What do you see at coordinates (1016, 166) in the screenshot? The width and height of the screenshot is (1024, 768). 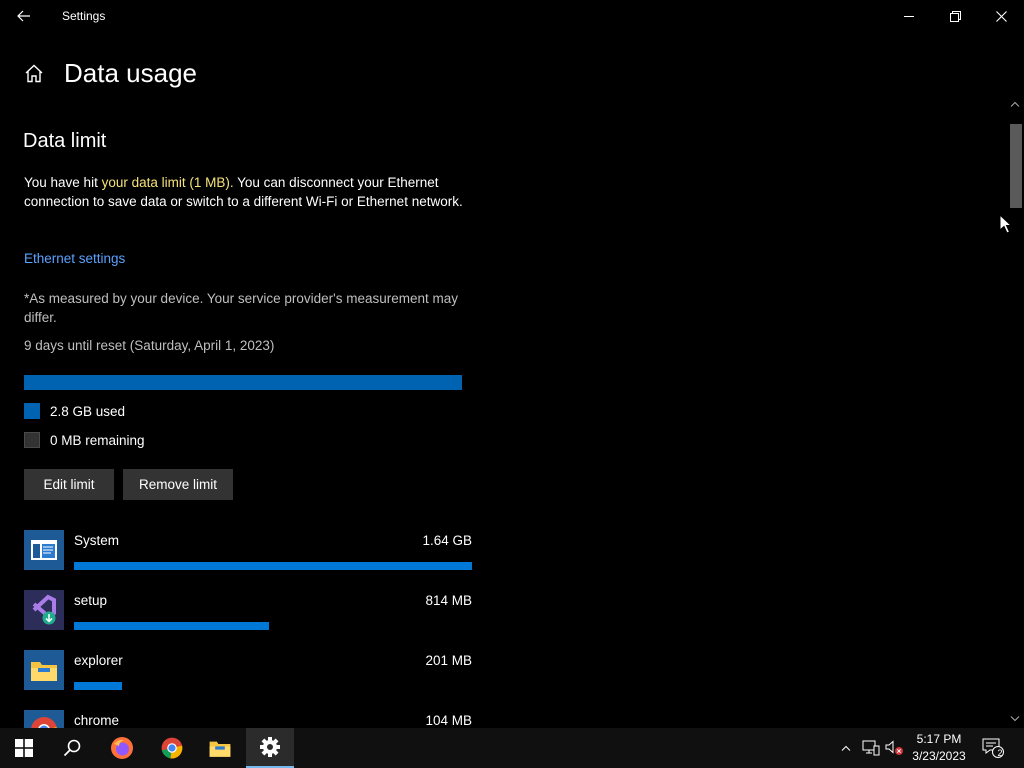 I see `scrollbar-thumb` at bounding box center [1016, 166].